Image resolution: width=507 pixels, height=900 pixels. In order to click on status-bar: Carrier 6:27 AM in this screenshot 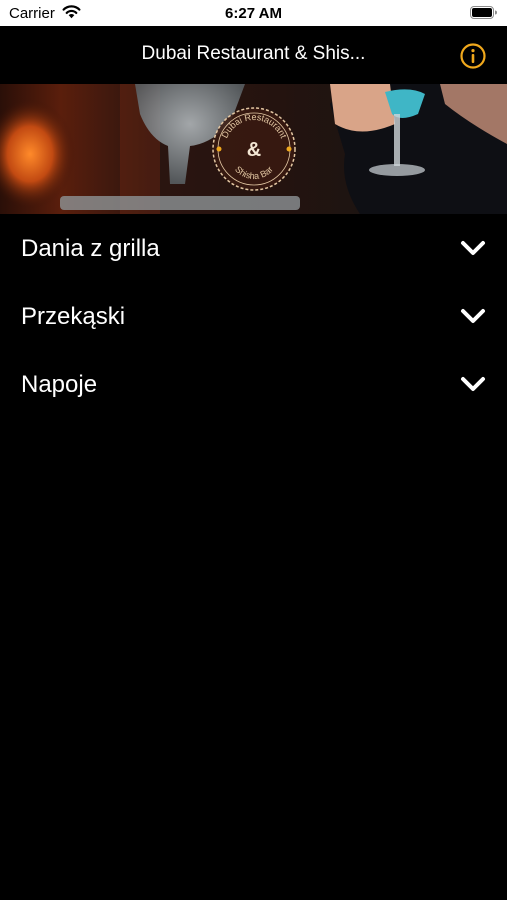, I will do `click(253, 13)`.